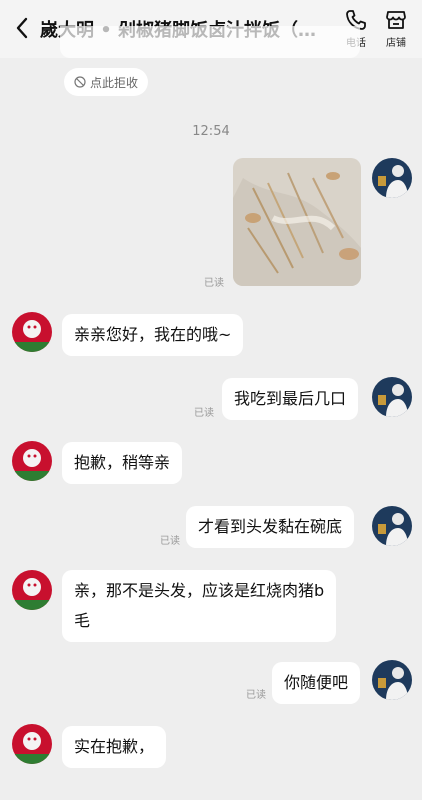  I want to click on incoming-message: 亲，那不是头发，应该是红烧肉猪b 毛, so click(199, 606).